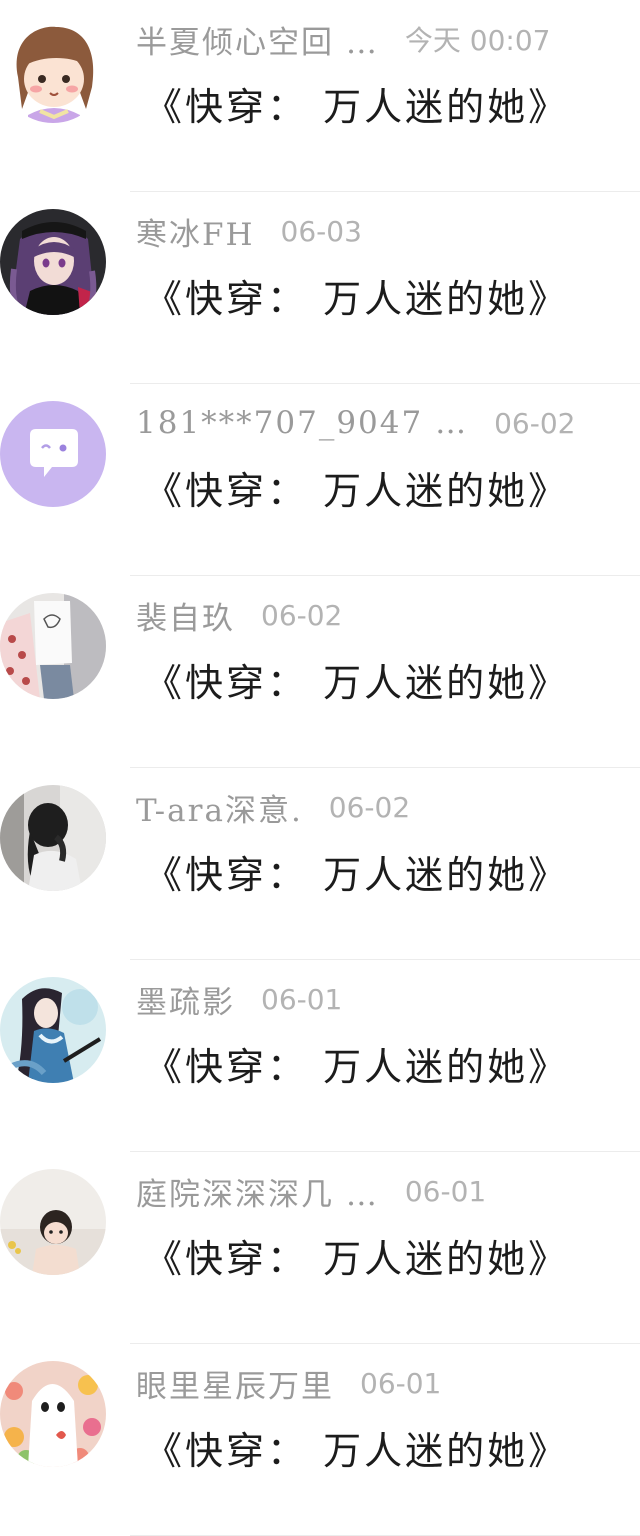  Describe the element at coordinates (239, 615) in the screenshot. I see `comment-meta: 裴自玖 06-02` at that location.